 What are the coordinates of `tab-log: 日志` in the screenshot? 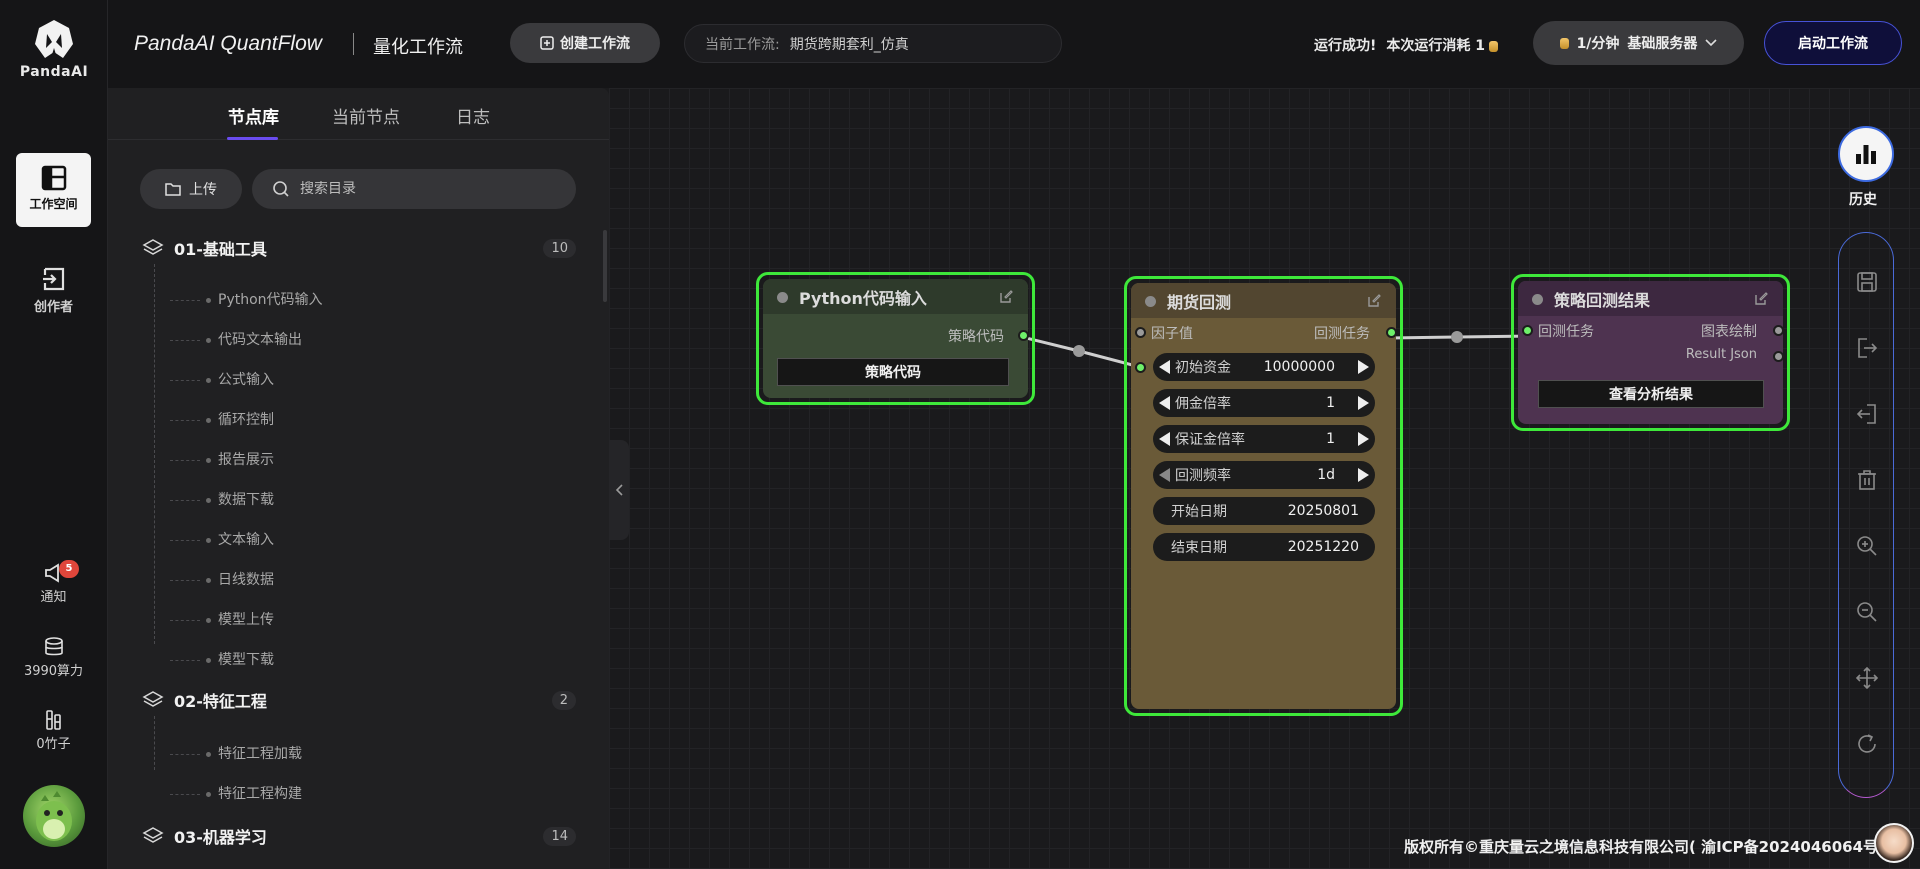 It's located at (473, 115).